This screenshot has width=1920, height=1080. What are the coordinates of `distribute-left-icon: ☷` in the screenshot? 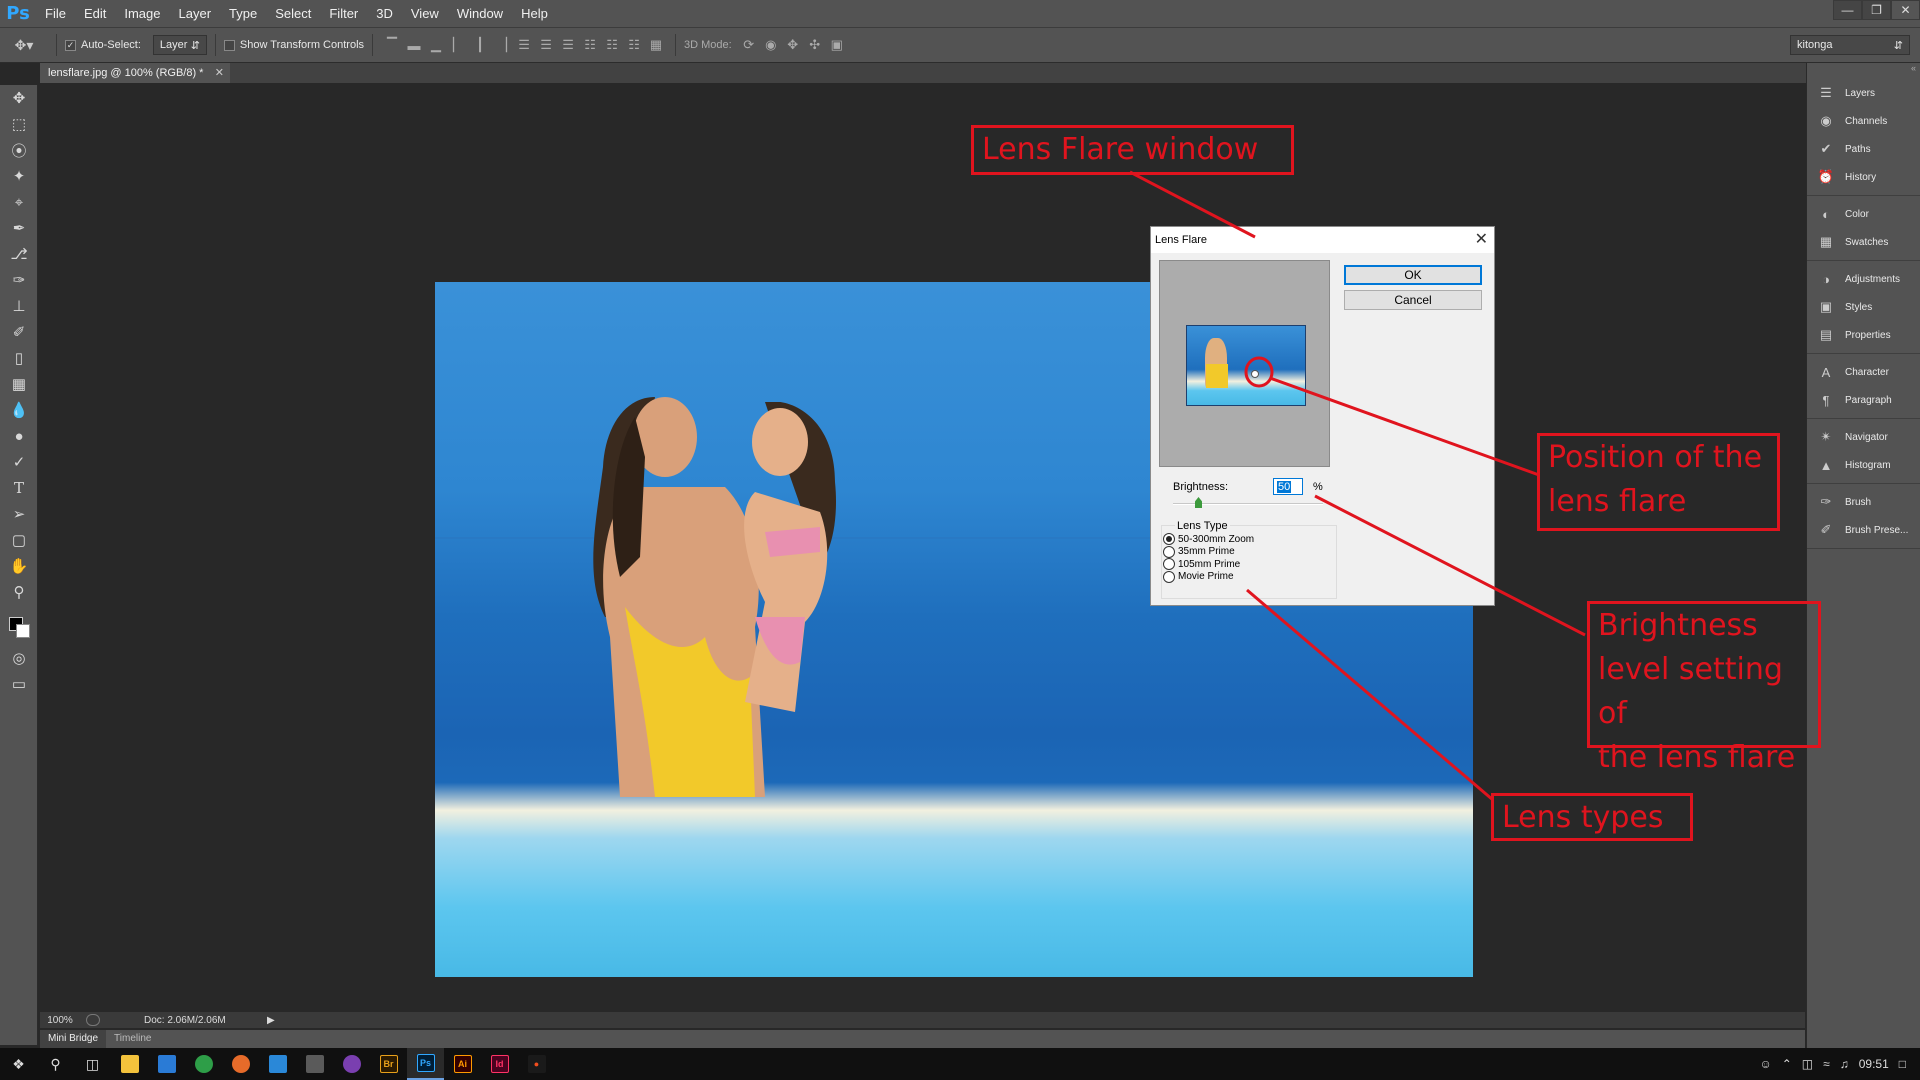 It's located at (590, 45).